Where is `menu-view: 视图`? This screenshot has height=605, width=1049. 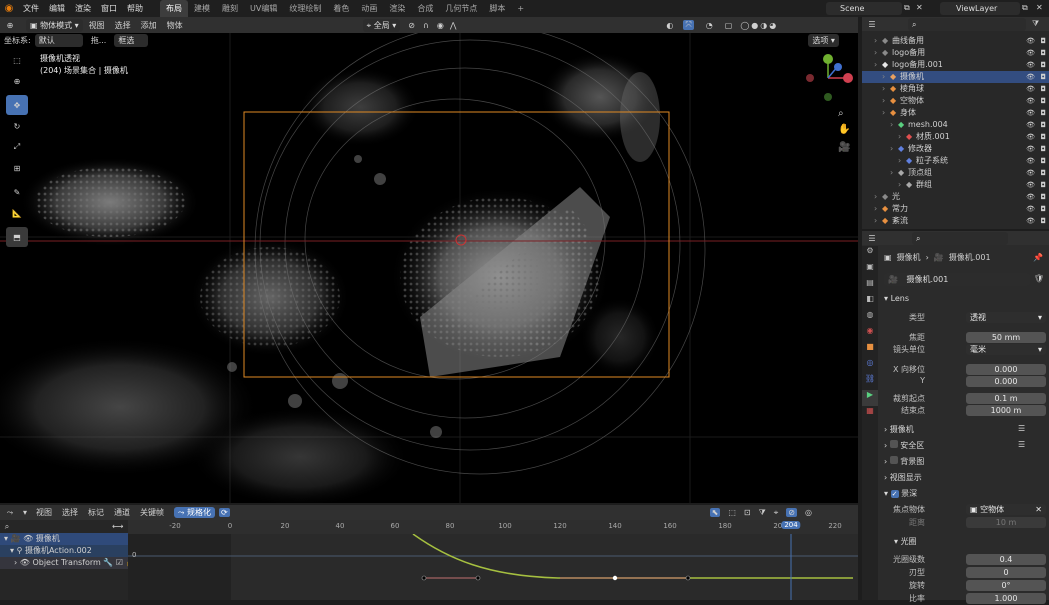 menu-view: 视图 is located at coordinates (97, 25).